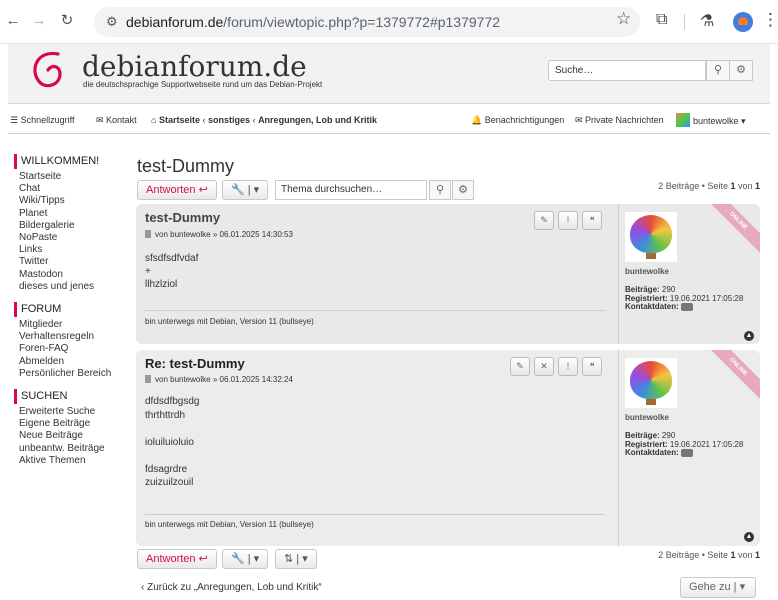 The height and width of the screenshot is (600, 778). Describe the element at coordinates (69, 201) in the screenshot. I see `sidebar-item-wiki: Wiki/Tipps` at that location.